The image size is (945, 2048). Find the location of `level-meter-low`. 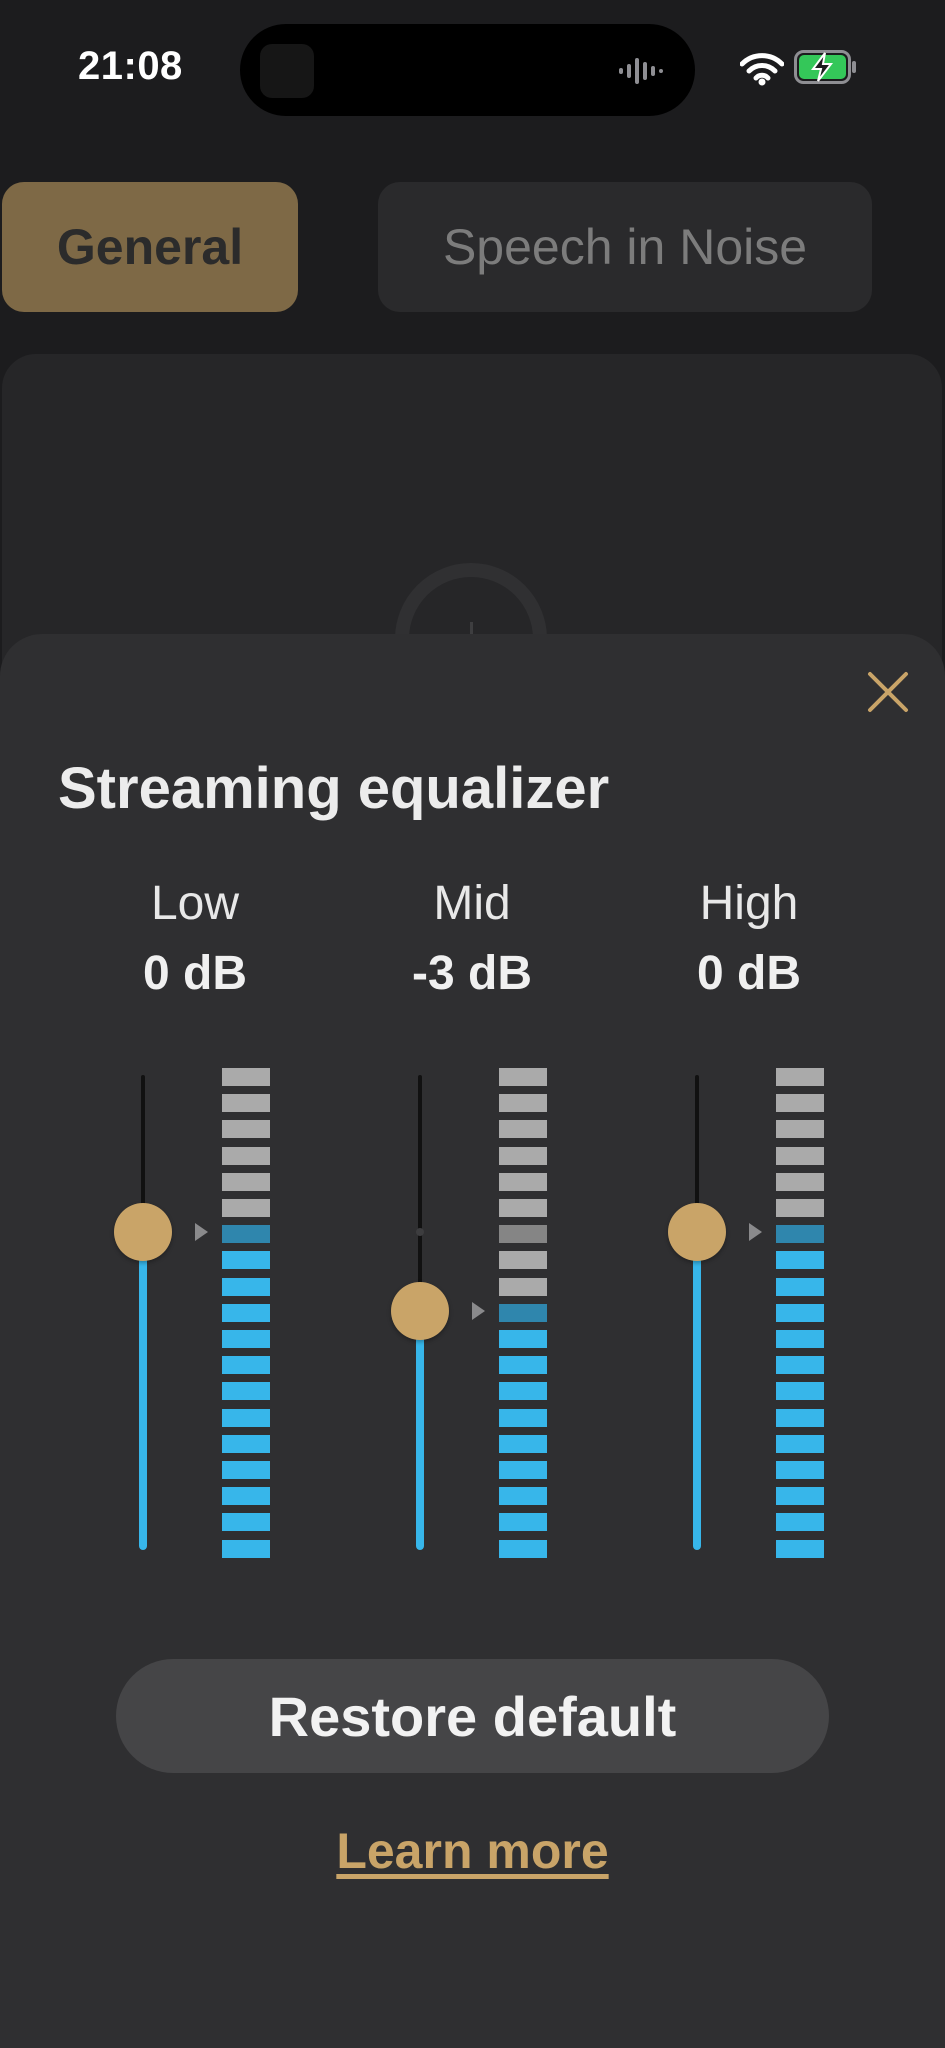

level-meter-low is located at coordinates (246, 1317).